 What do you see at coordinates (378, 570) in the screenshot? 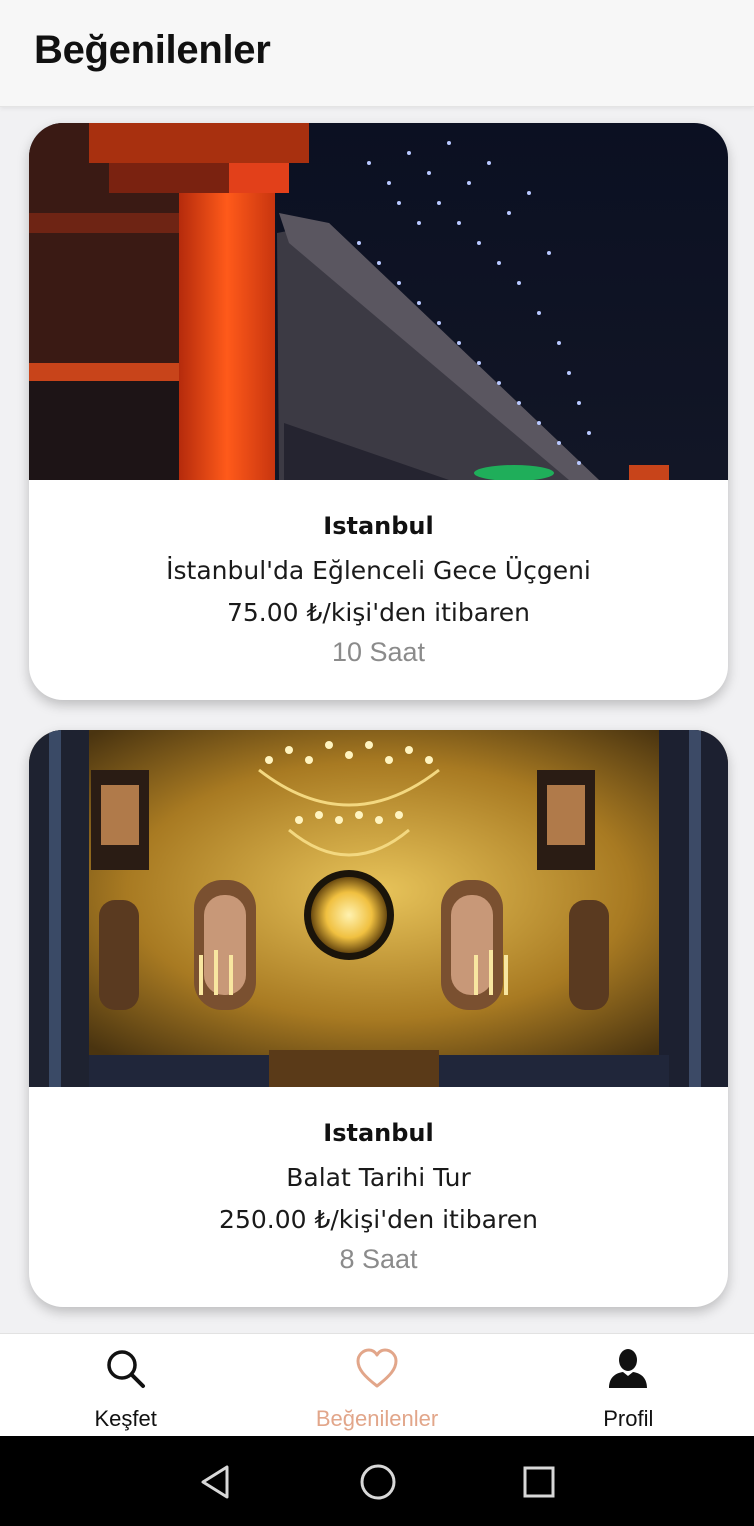
I see `card-title: İstanbul'da Eğlenceli Gece Üçgeni` at bounding box center [378, 570].